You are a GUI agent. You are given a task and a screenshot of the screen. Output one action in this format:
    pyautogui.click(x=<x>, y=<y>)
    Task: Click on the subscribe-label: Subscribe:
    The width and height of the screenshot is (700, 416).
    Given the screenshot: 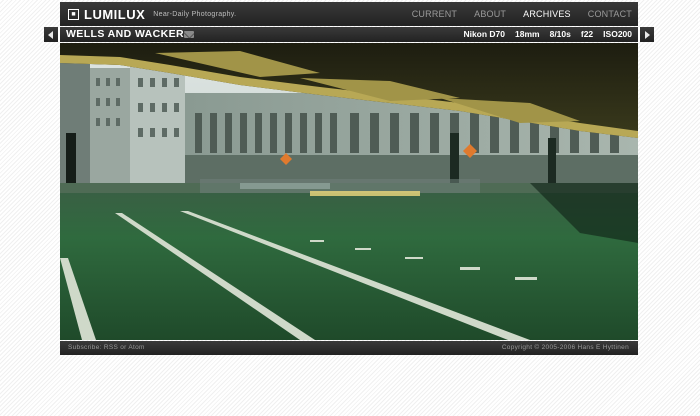 What is the action you would take?
    pyautogui.click(x=85, y=347)
    